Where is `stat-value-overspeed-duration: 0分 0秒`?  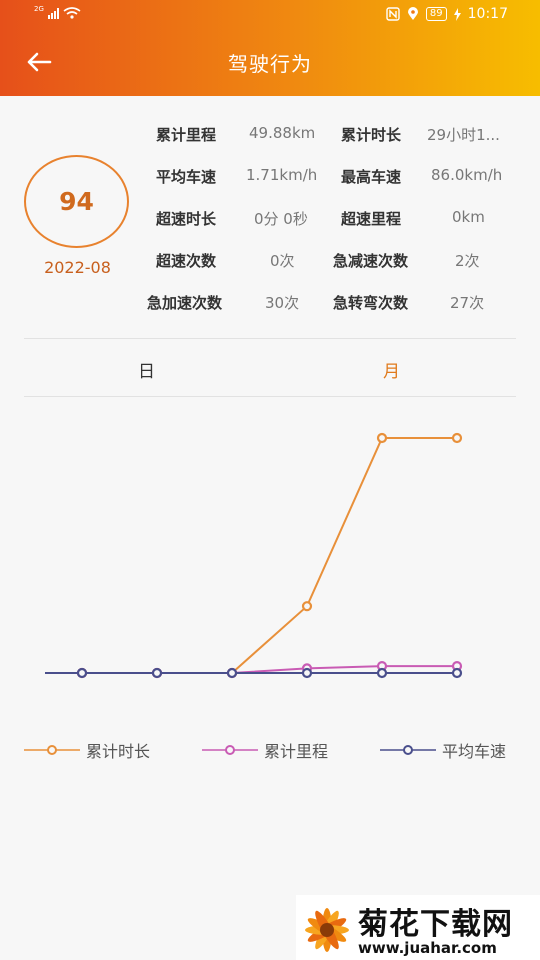
stat-value-overspeed-duration: 0分 0秒 is located at coordinates (281, 219).